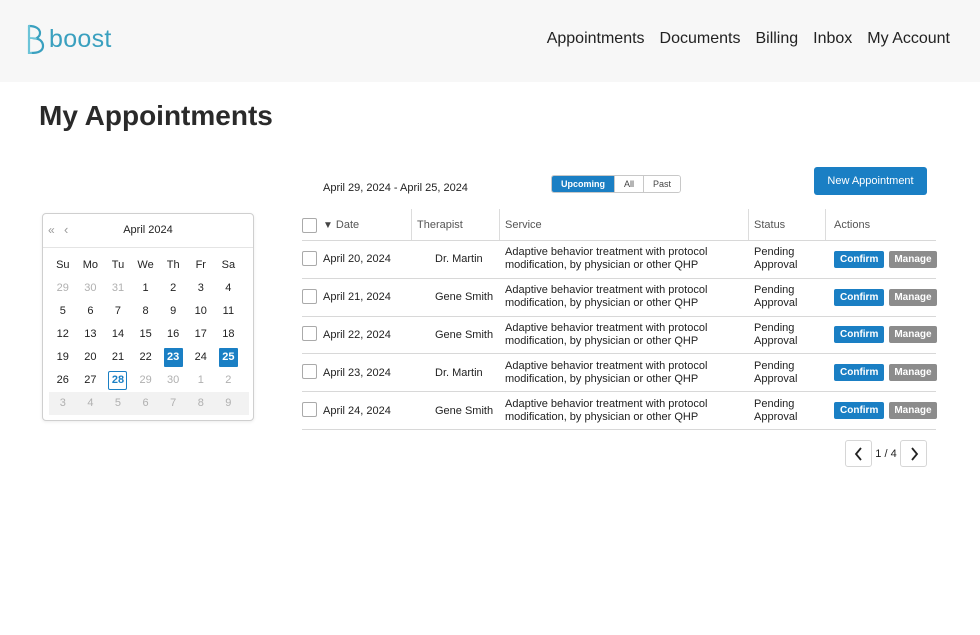  I want to click on tab-past: Past, so click(662, 184).